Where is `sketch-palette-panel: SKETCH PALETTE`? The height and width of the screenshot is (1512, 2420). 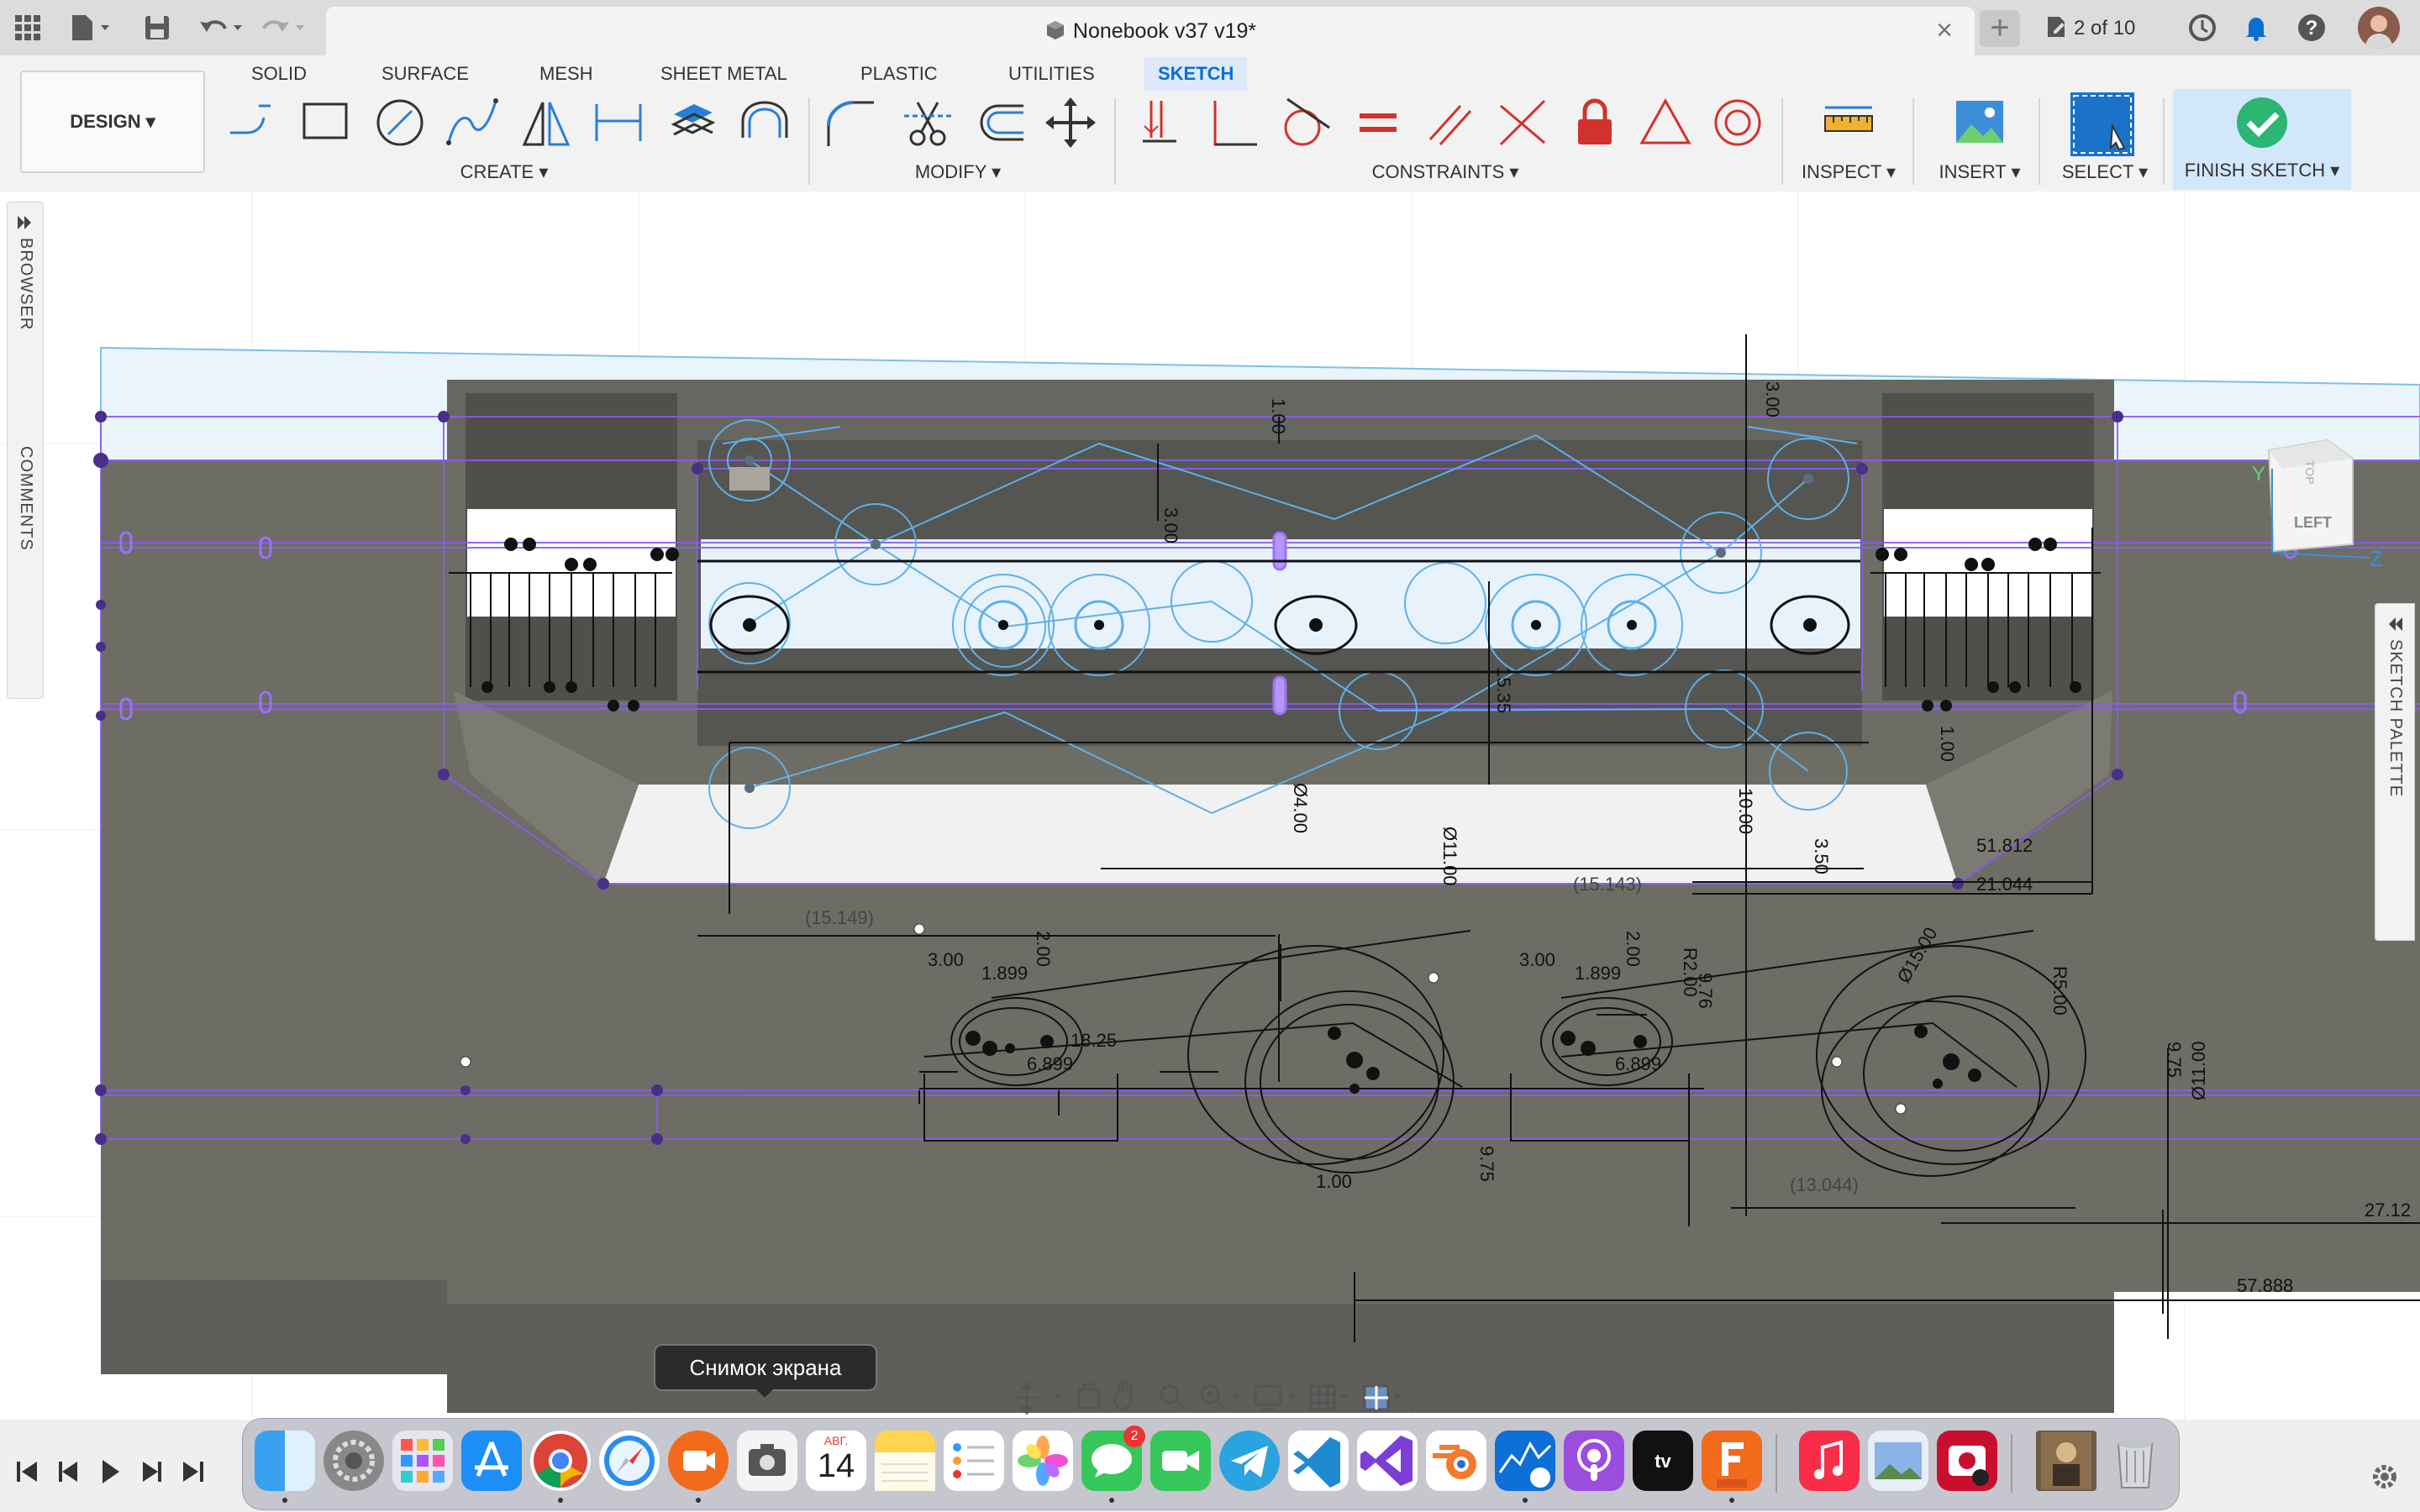
sketch-palette-panel: SKETCH PALETTE is located at coordinates (2395, 772).